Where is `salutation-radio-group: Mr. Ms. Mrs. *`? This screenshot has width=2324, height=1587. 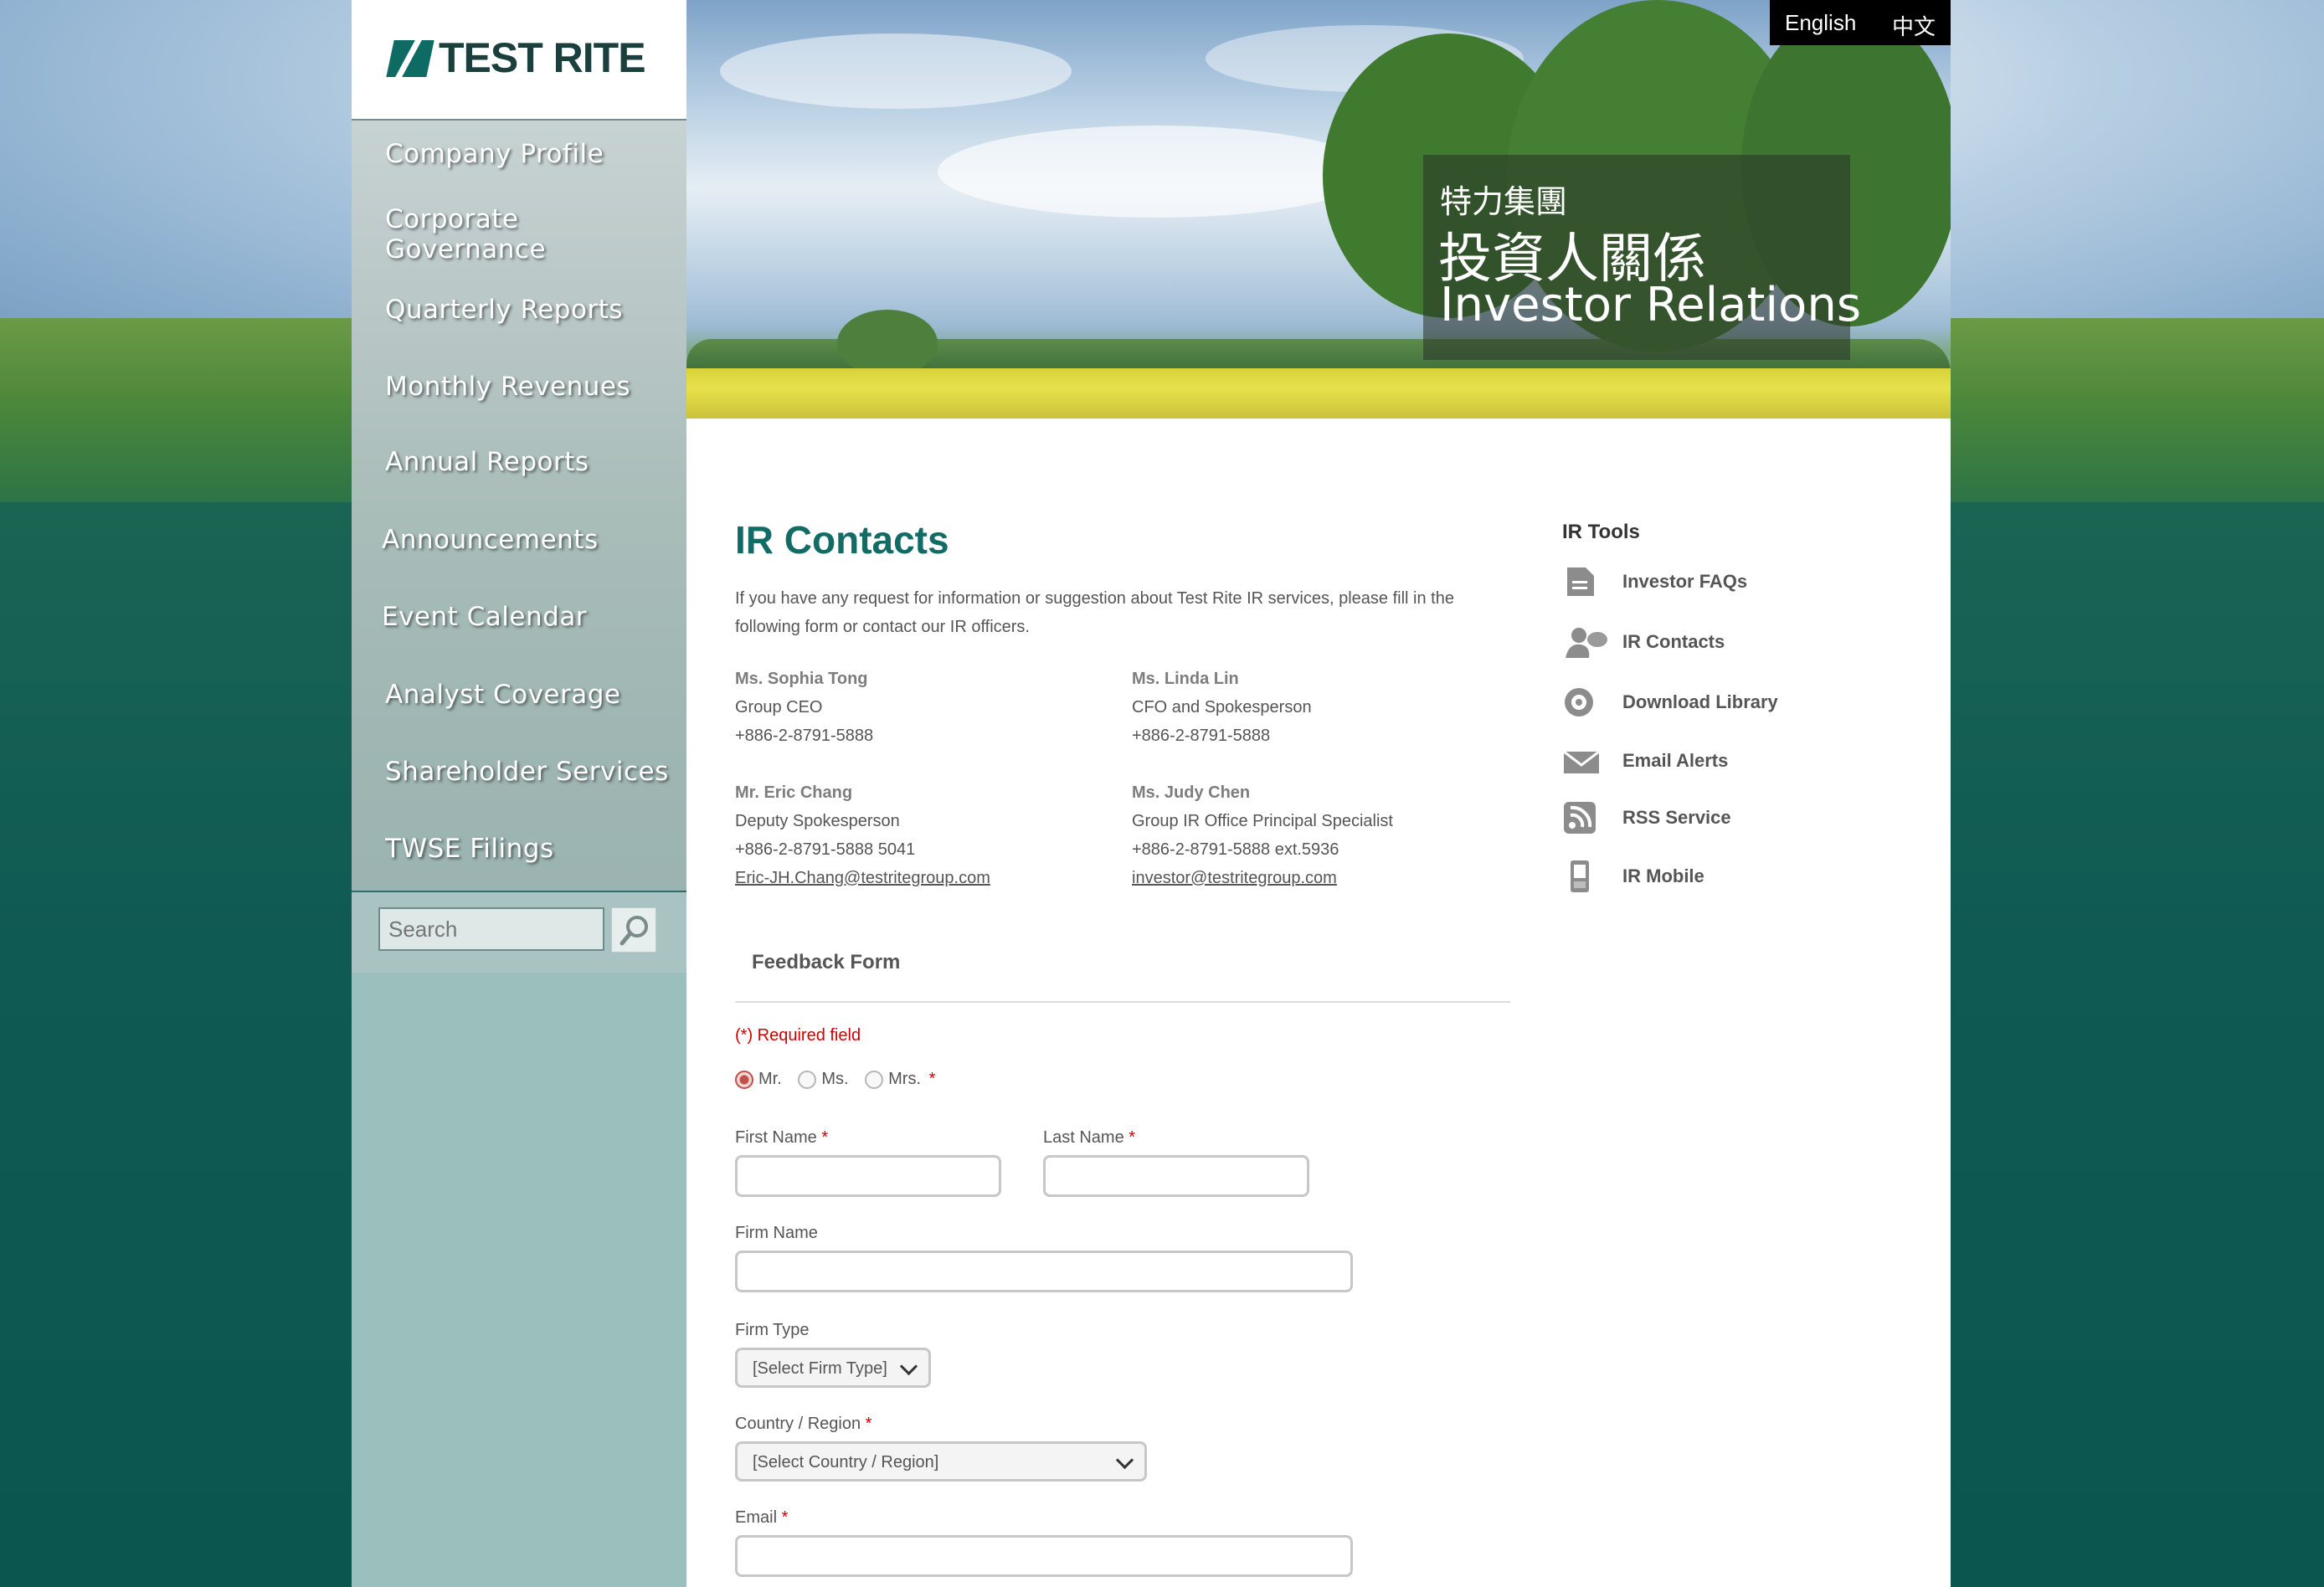
salutation-radio-group: Mr. Ms. Mrs. * is located at coordinates (835, 1079).